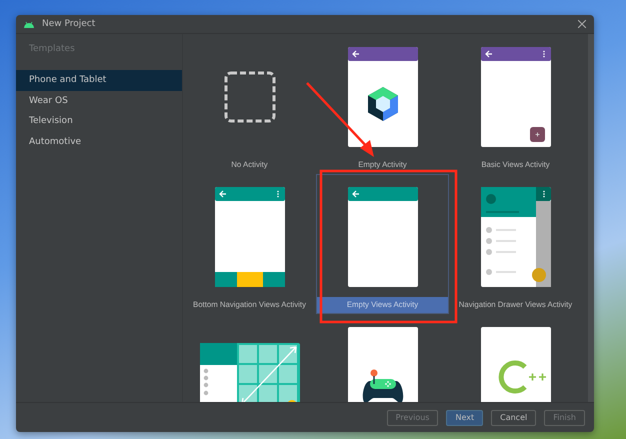 Image resolution: width=626 pixels, height=439 pixels. What do you see at coordinates (99, 80) in the screenshot?
I see `sidebar-item: Phone and Tablet` at bounding box center [99, 80].